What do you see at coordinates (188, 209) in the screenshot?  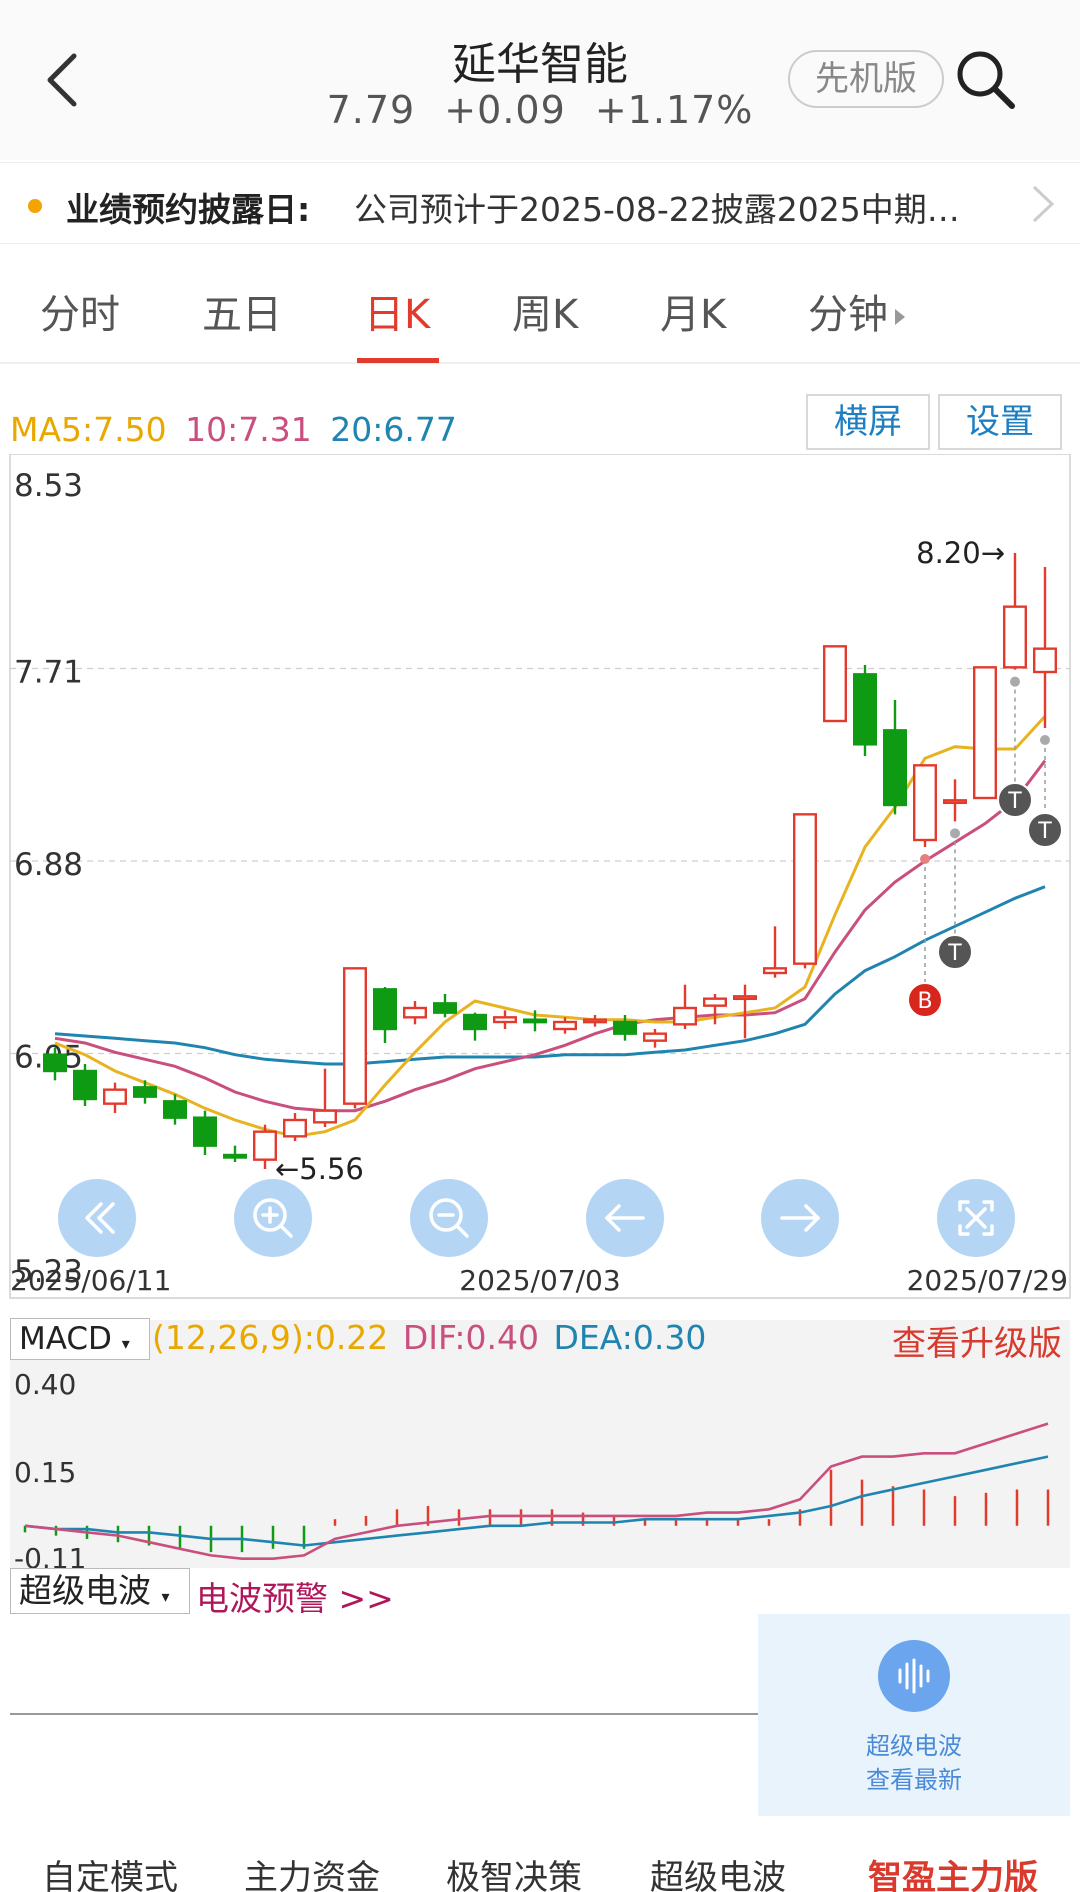 I see `notice-label: 业绩预约披露日:` at bounding box center [188, 209].